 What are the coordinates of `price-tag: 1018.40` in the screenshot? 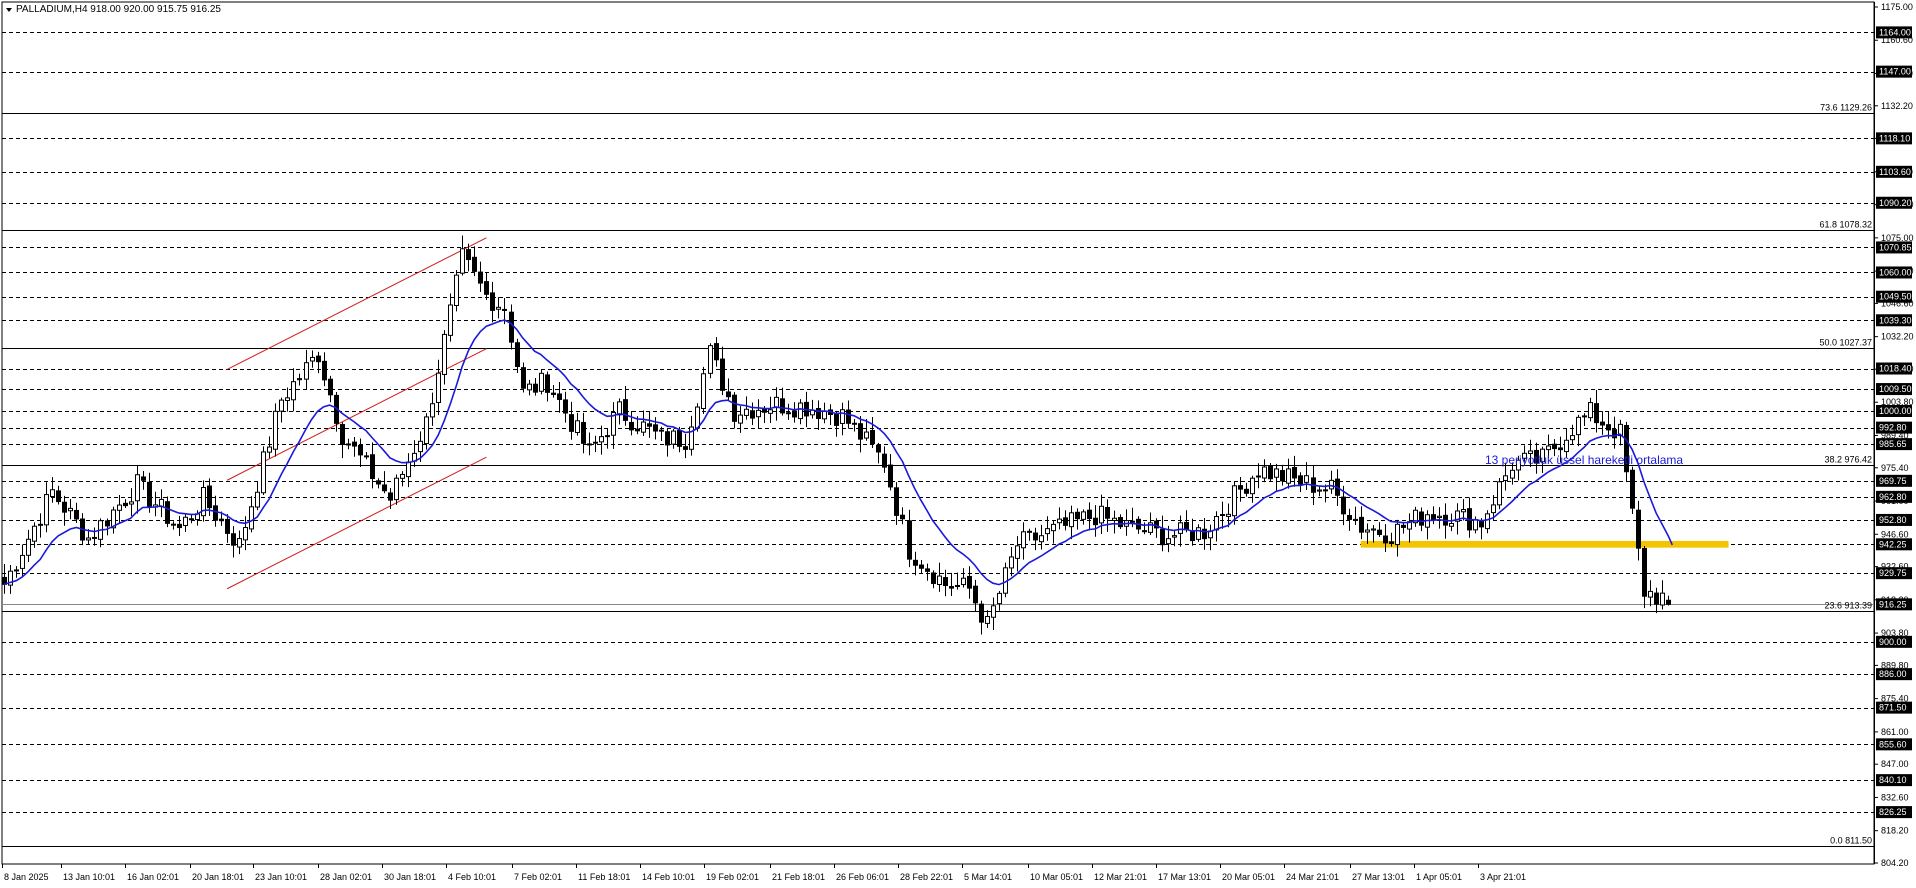 It's located at (1894, 368).